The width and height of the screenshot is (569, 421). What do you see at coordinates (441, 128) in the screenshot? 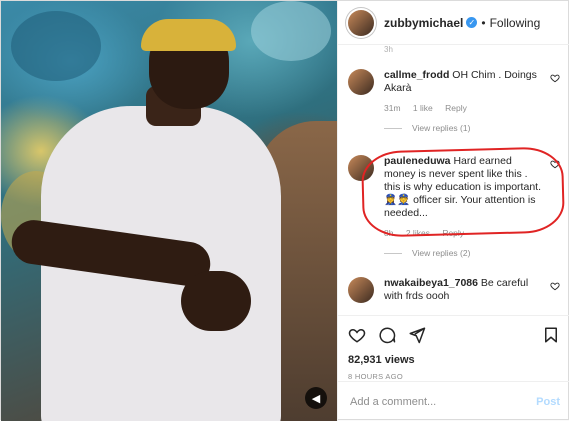
I see `view-replies-label: View replies (1)` at bounding box center [441, 128].